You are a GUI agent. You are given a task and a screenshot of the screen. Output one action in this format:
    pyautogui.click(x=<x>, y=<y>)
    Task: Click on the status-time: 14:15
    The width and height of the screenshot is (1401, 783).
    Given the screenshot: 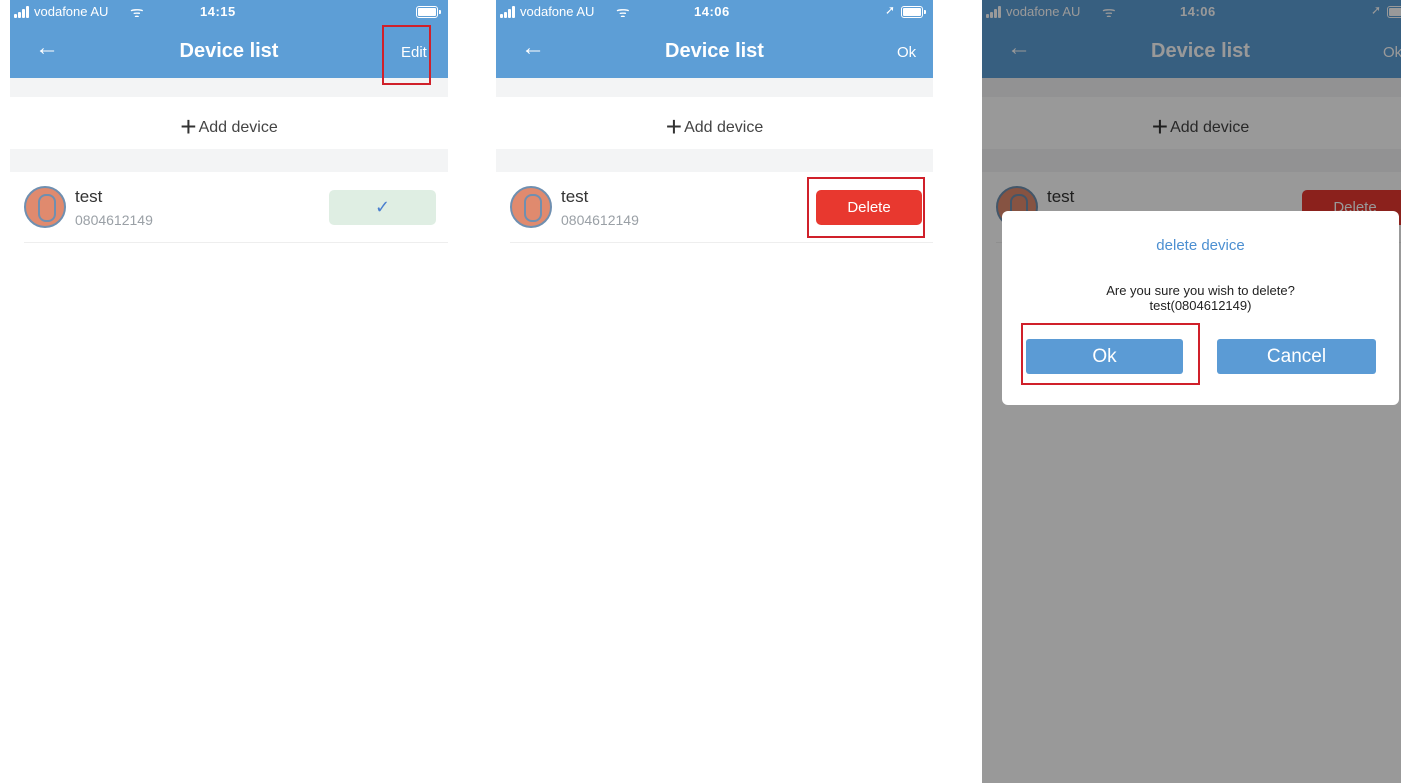 What is the action you would take?
    pyautogui.click(x=218, y=11)
    